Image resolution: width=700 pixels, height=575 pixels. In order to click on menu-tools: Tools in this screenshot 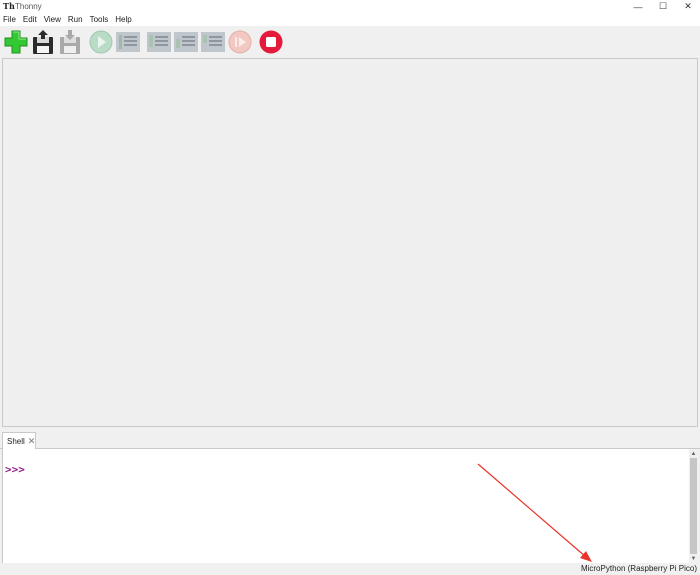, I will do `click(99, 19)`.